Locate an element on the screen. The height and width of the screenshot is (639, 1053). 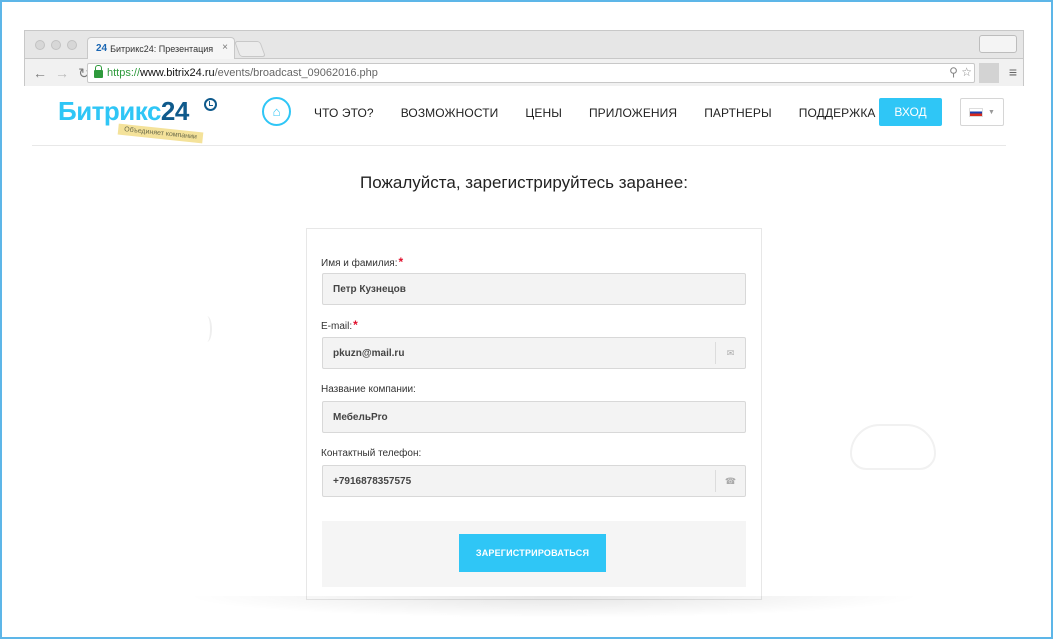
url-path: /events/broadcast_09062016.php is located at coordinates (296, 73).